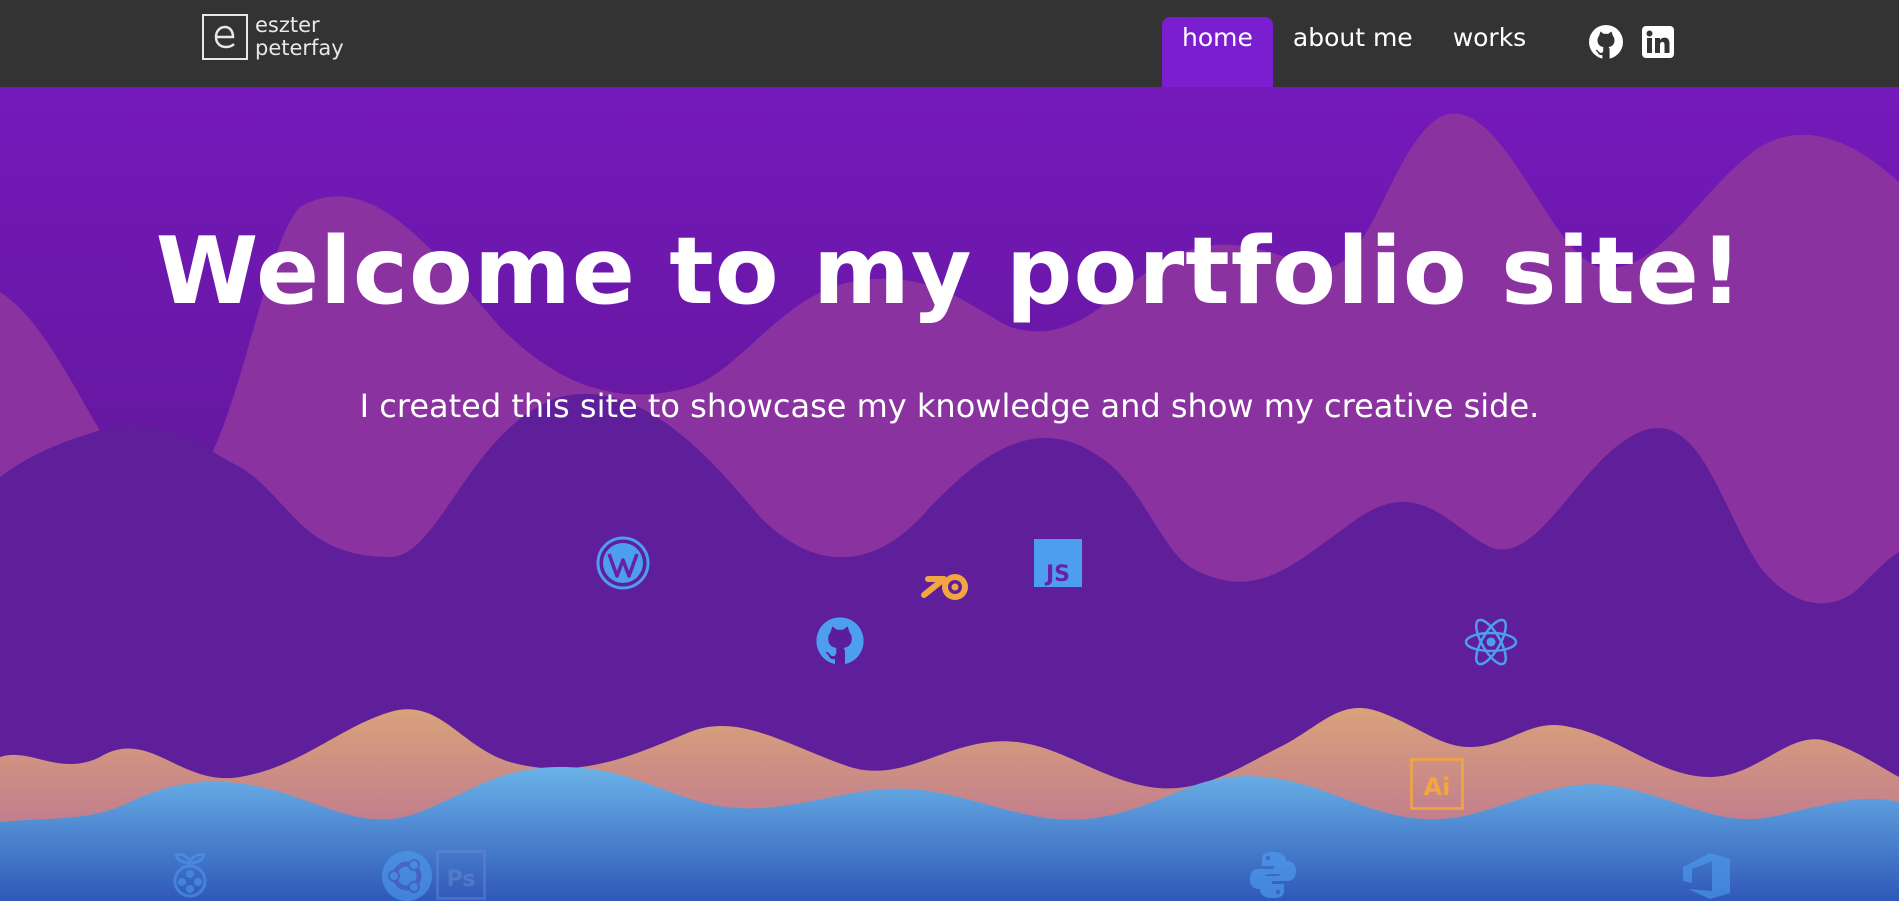  What do you see at coordinates (1658, 42) in the screenshot?
I see `linkedin-icon` at bounding box center [1658, 42].